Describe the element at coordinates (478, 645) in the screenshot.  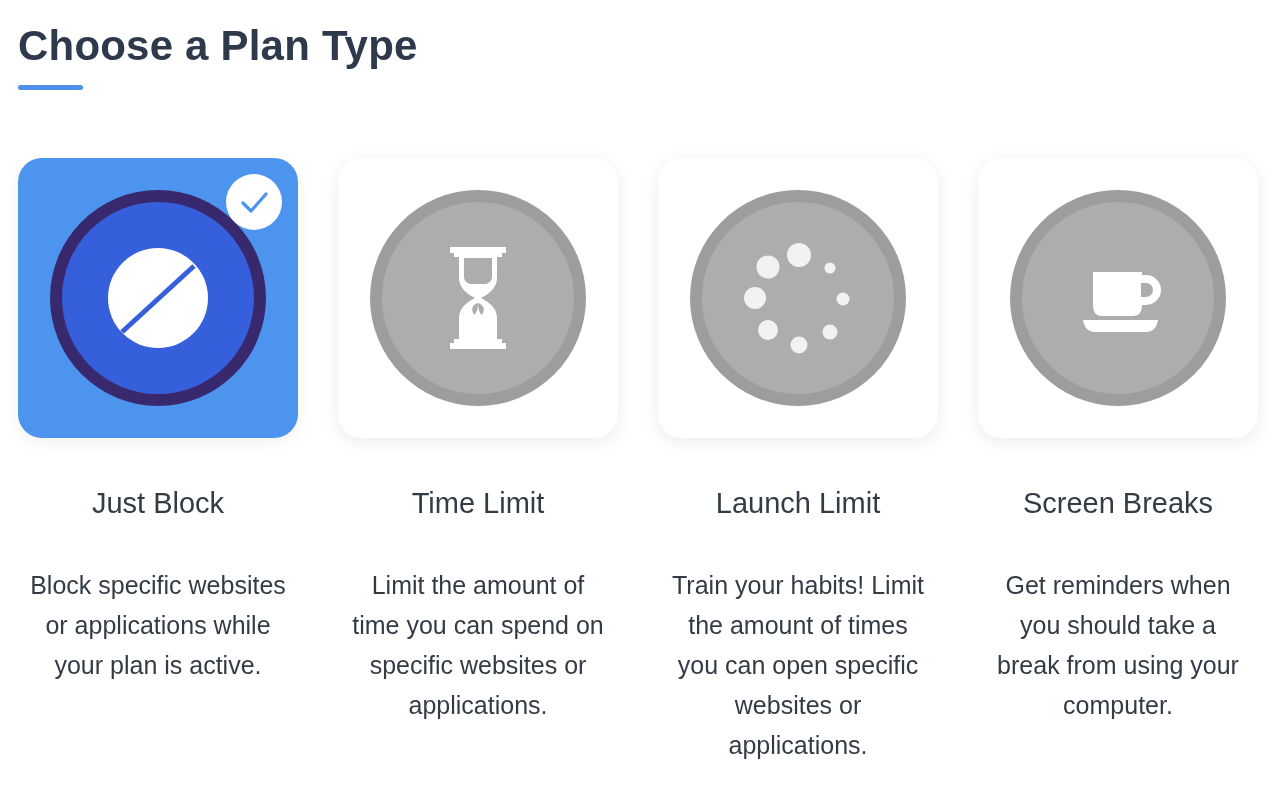
I see `plan-description: Limit the amount of time you can spend on specific websites or applications.` at that location.